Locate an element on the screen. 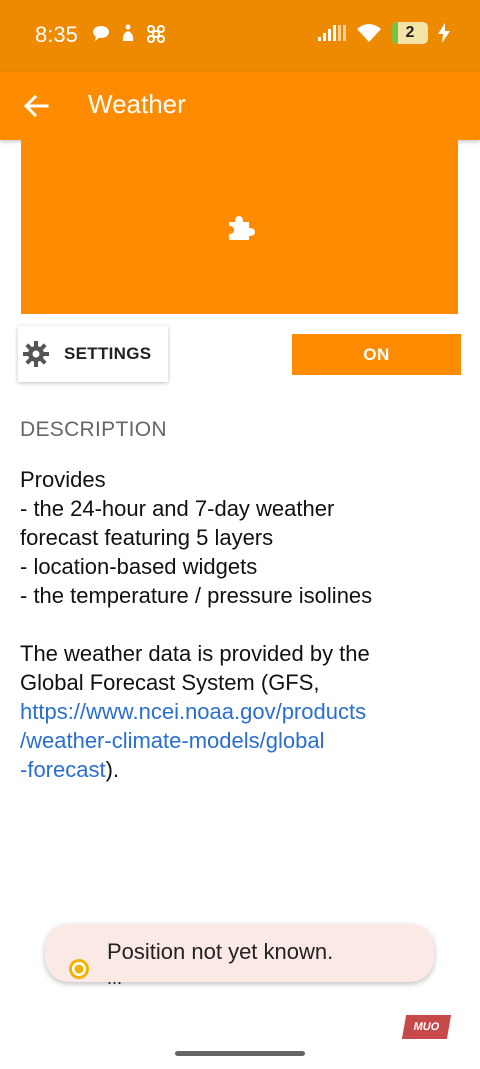  gfs-link: https://www.ncei.noaa.gov/products is located at coordinates (240, 711).